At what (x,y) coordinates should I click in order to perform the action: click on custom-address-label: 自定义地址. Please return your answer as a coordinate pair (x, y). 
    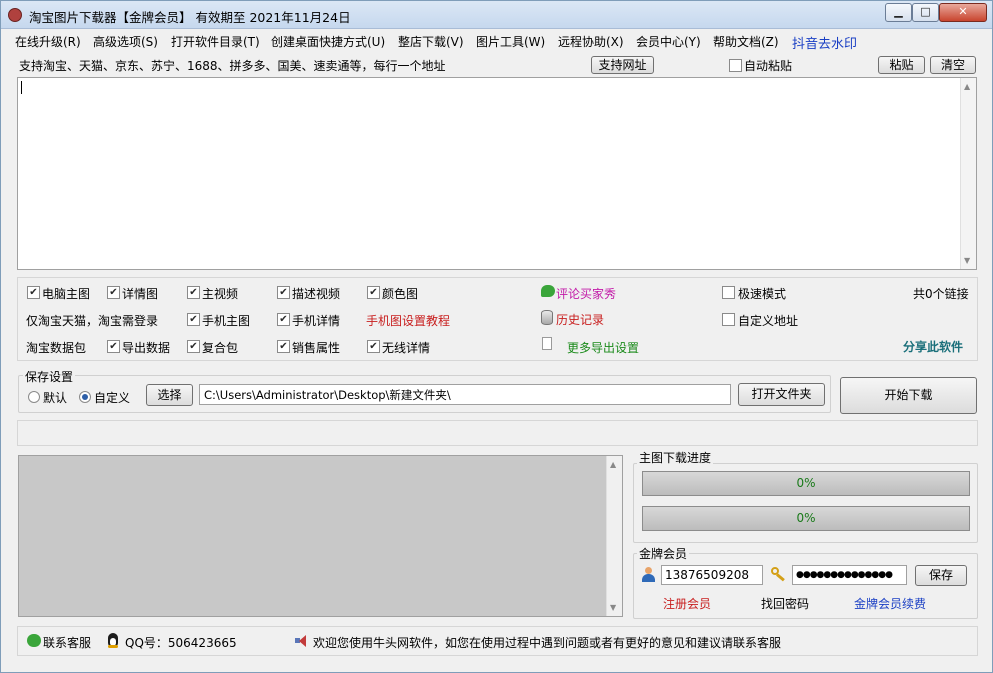
    Looking at the image, I should click on (768, 321).